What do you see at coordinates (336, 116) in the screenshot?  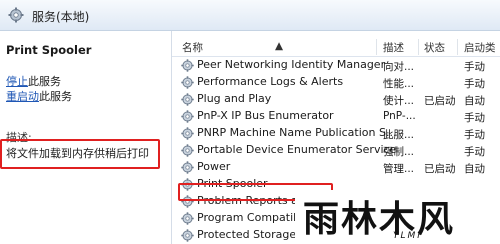 I see `service-row: PnP-X IP Bus Enumerator PnP-... 手动` at bounding box center [336, 116].